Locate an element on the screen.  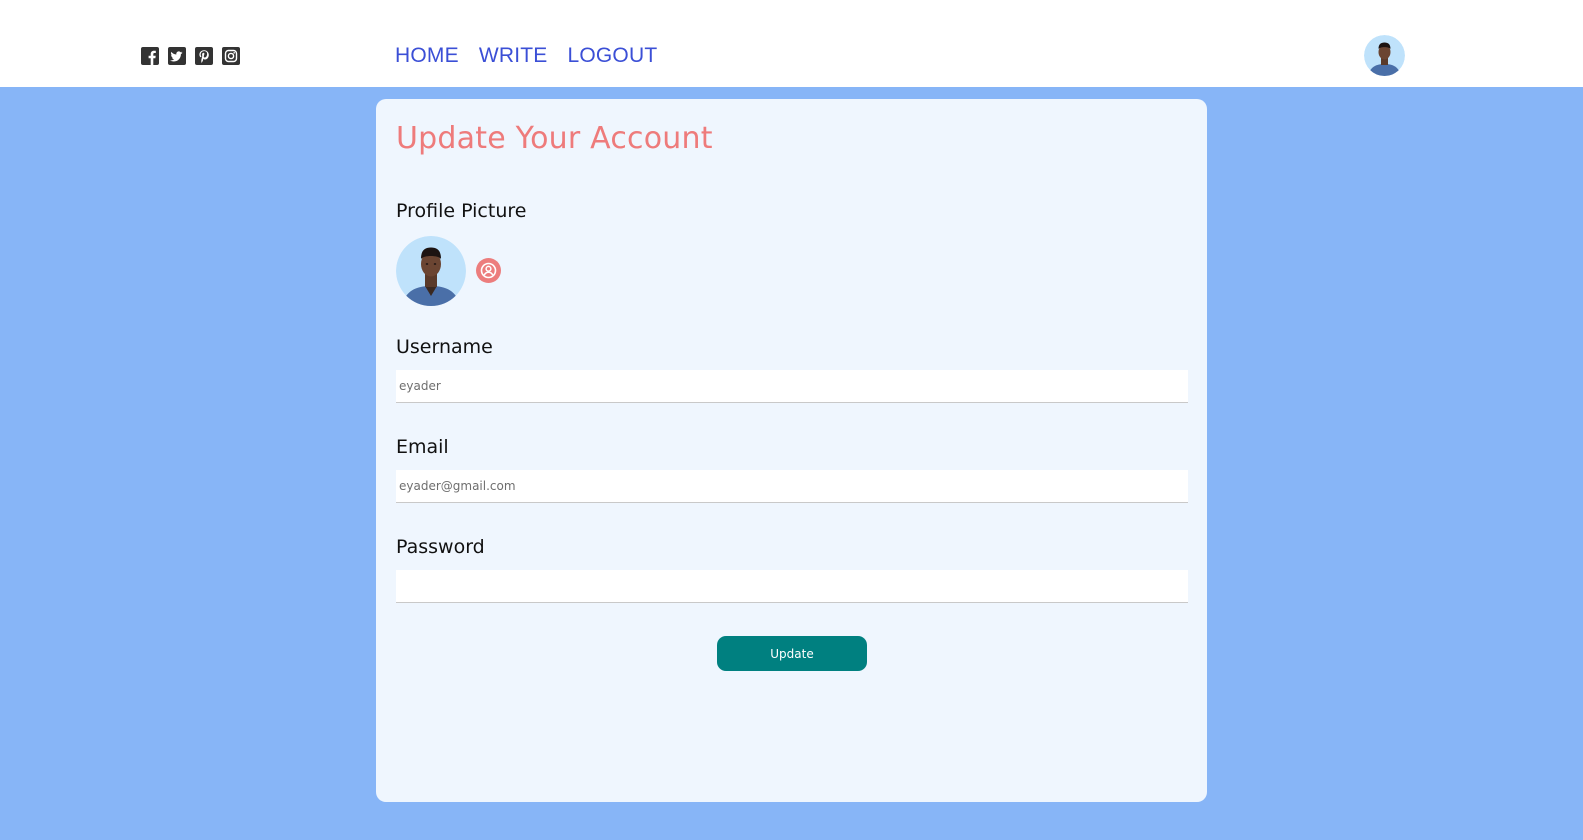
password-input is located at coordinates (792, 586).